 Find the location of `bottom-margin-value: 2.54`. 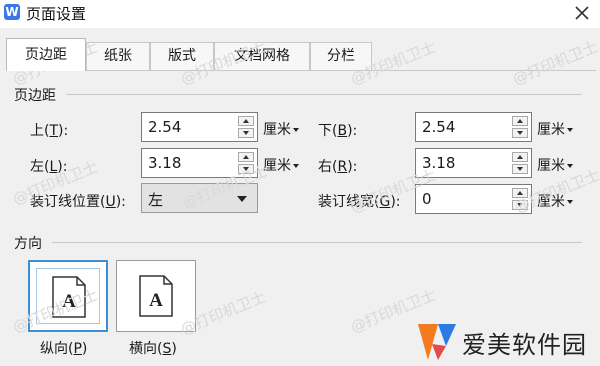

bottom-margin-value: 2.54 is located at coordinates (438, 127).